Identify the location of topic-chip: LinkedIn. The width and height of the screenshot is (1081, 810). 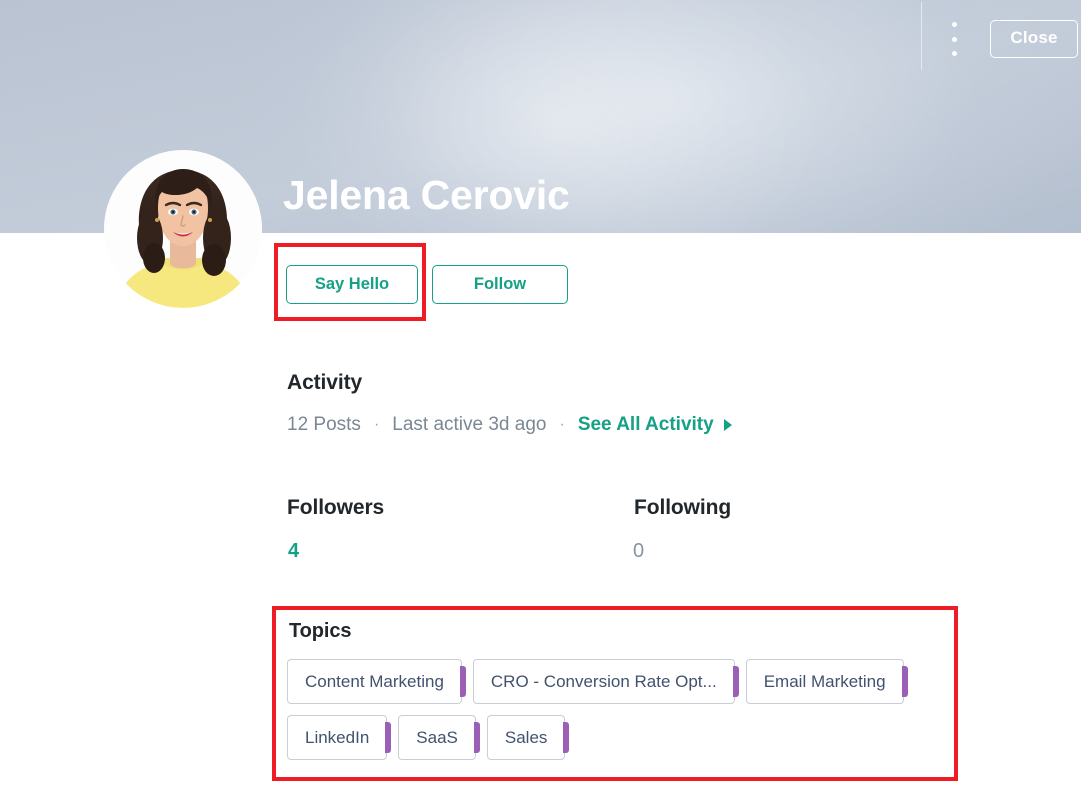
(339, 737).